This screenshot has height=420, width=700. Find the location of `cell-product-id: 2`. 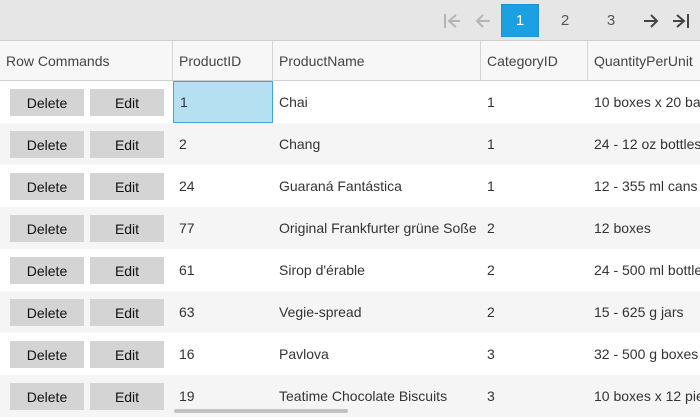

cell-product-id: 2 is located at coordinates (226, 144).